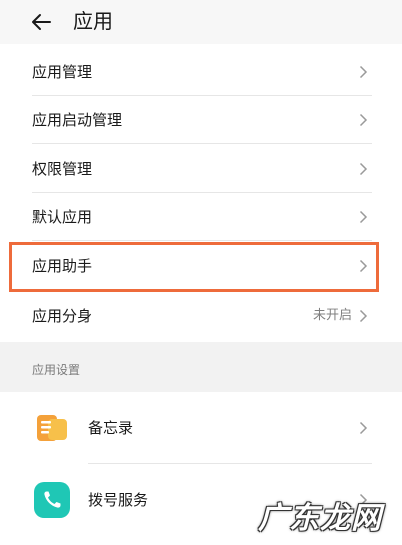 This screenshot has height=545, width=402. What do you see at coordinates (201, 72) in the screenshot?
I see `menu-item-app-management: 应用管理` at bounding box center [201, 72].